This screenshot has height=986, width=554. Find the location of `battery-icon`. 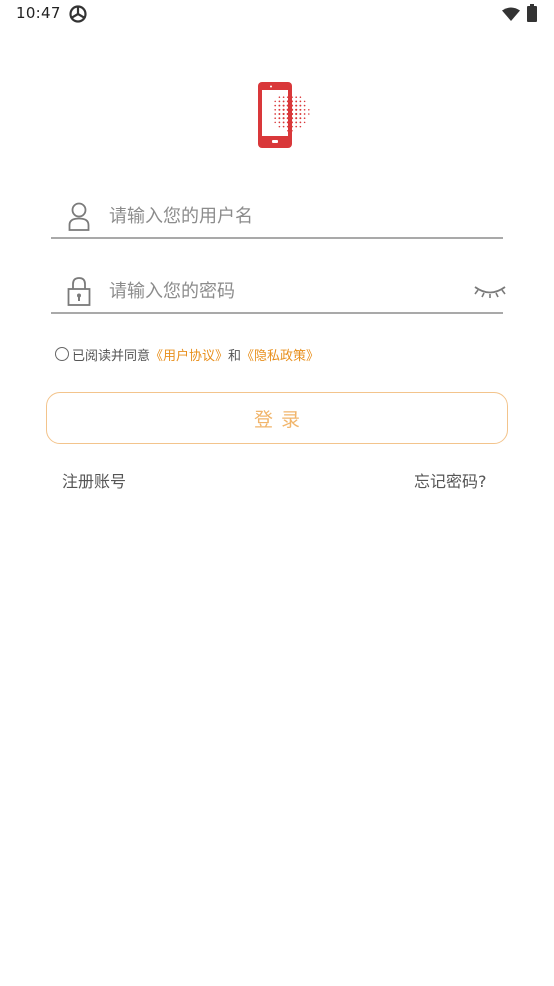

battery-icon is located at coordinates (532, 13).